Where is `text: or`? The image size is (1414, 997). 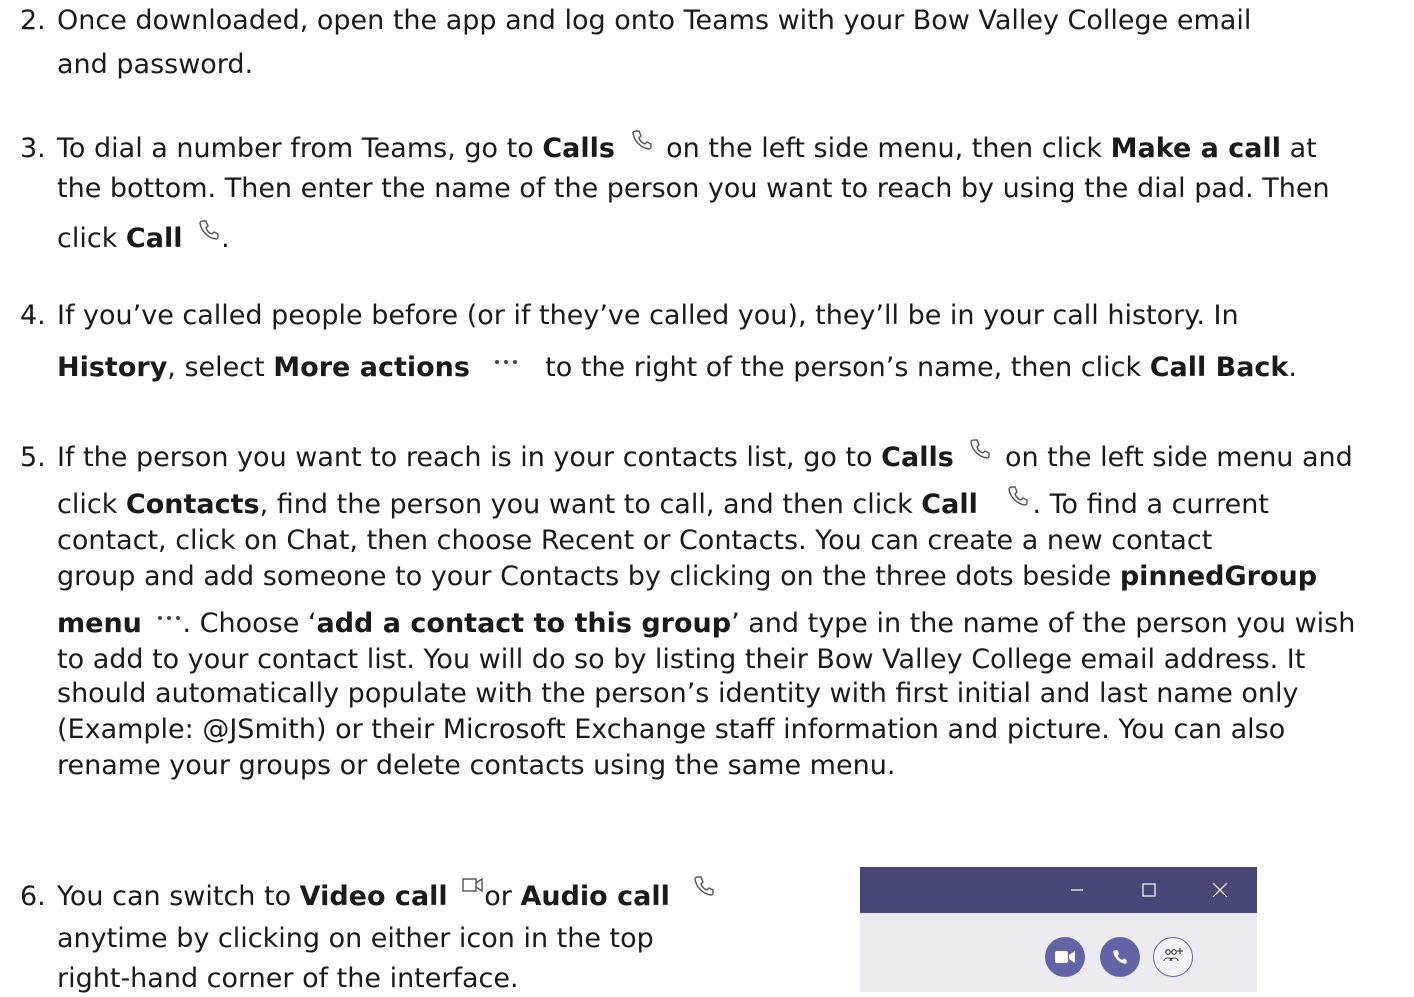 text: or is located at coordinates (502, 896).